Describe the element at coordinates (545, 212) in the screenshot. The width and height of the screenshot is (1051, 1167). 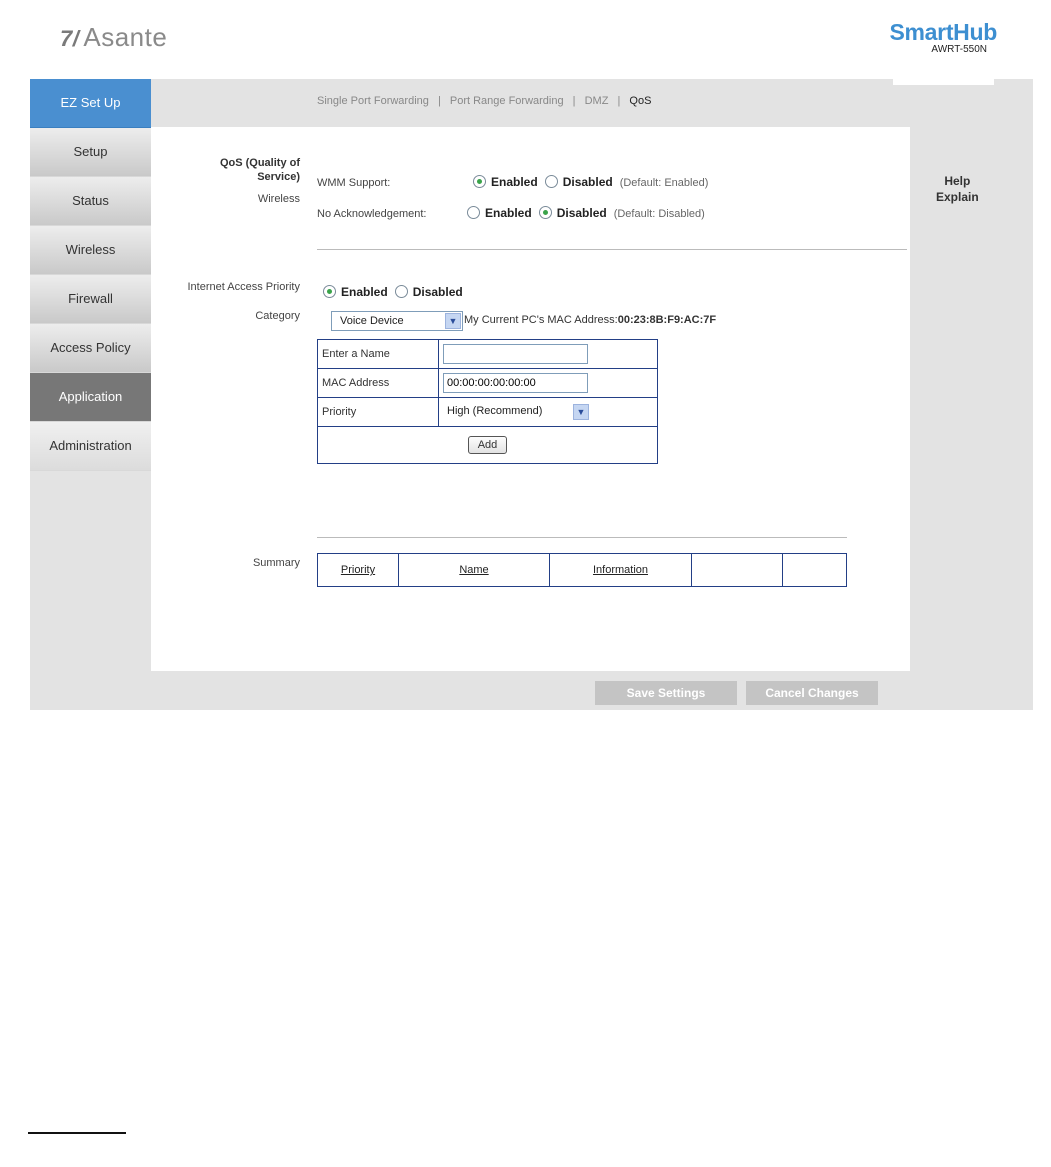
I see `no-ack-disabled-radio` at that location.